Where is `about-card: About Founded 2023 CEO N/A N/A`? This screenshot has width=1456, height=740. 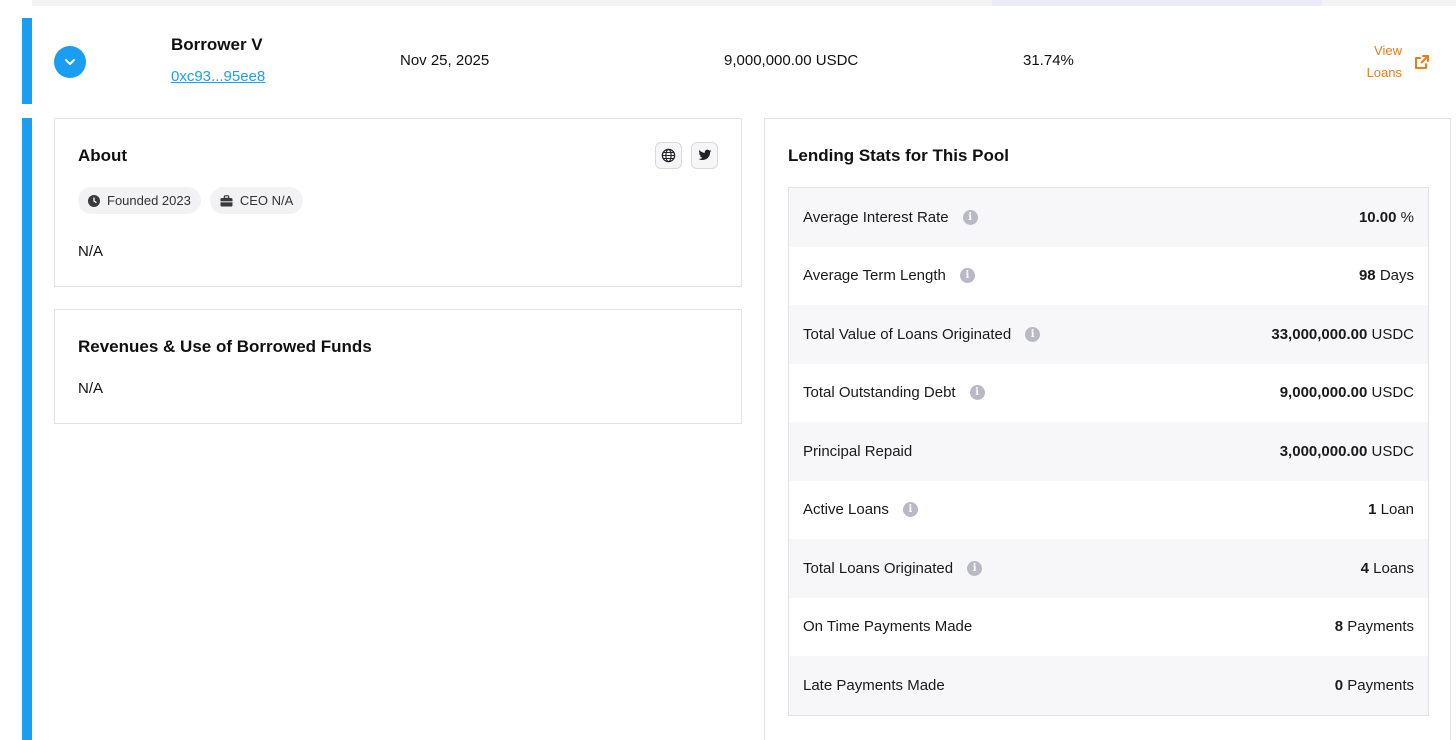 about-card: About Founded 2023 CEO N/A N/A is located at coordinates (398, 202).